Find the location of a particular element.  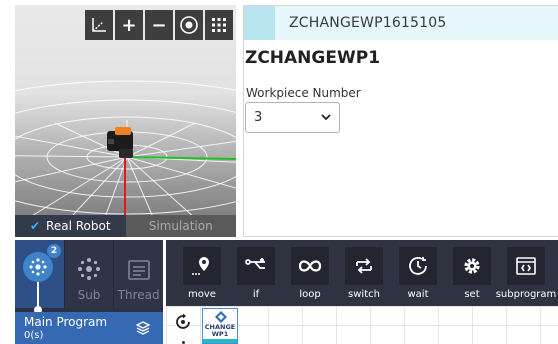

axis-icon is located at coordinates (99, 25).